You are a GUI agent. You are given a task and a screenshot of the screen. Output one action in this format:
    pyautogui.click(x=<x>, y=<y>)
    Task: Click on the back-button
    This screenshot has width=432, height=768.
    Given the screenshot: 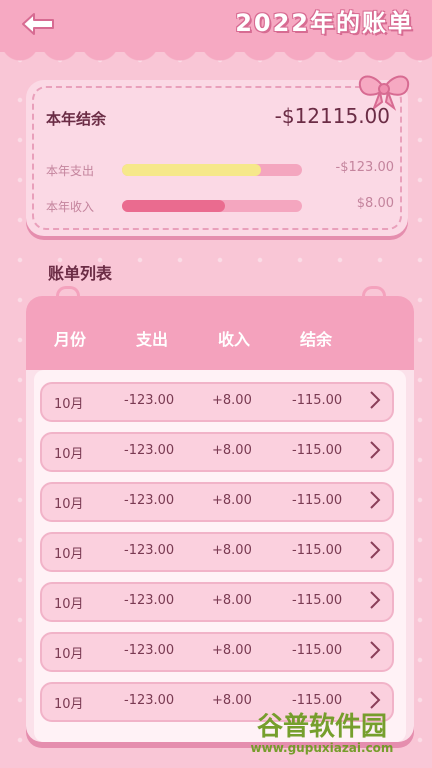 What is the action you would take?
    pyautogui.click(x=38, y=24)
    